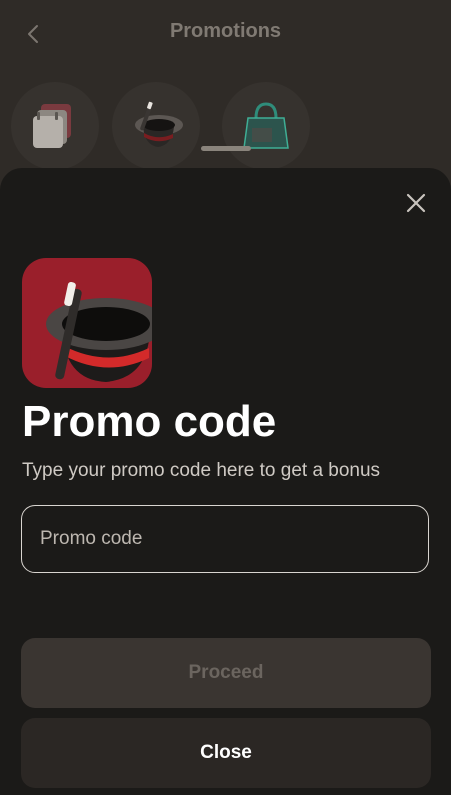 This screenshot has width=451, height=795. Describe the element at coordinates (226, 148) in the screenshot. I see `carousel-indicator` at that location.